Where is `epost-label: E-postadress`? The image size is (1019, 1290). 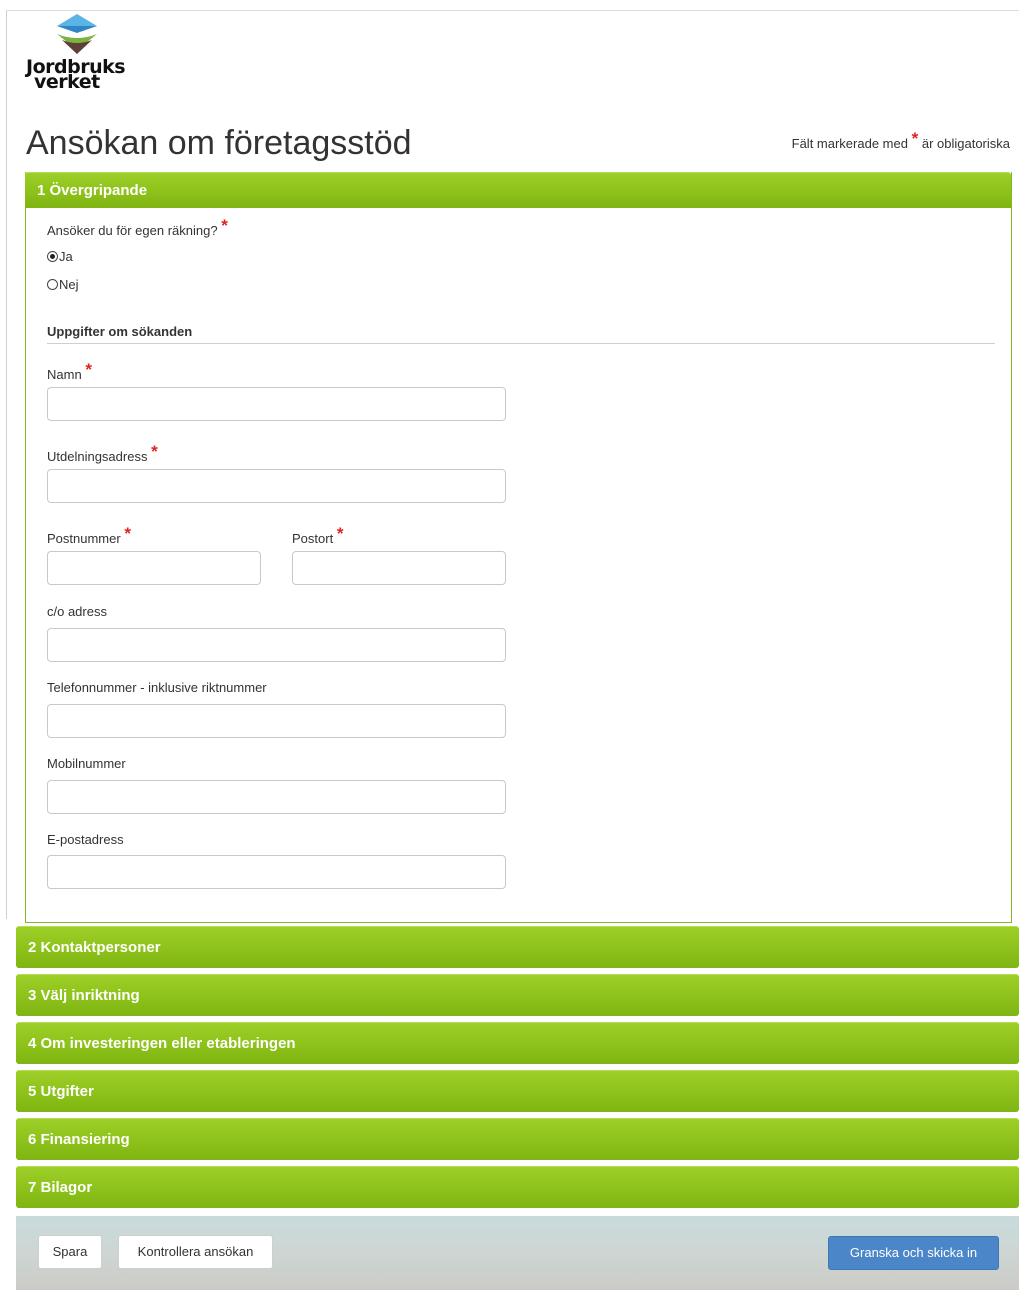
epost-label: E-postadress is located at coordinates (85, 839).